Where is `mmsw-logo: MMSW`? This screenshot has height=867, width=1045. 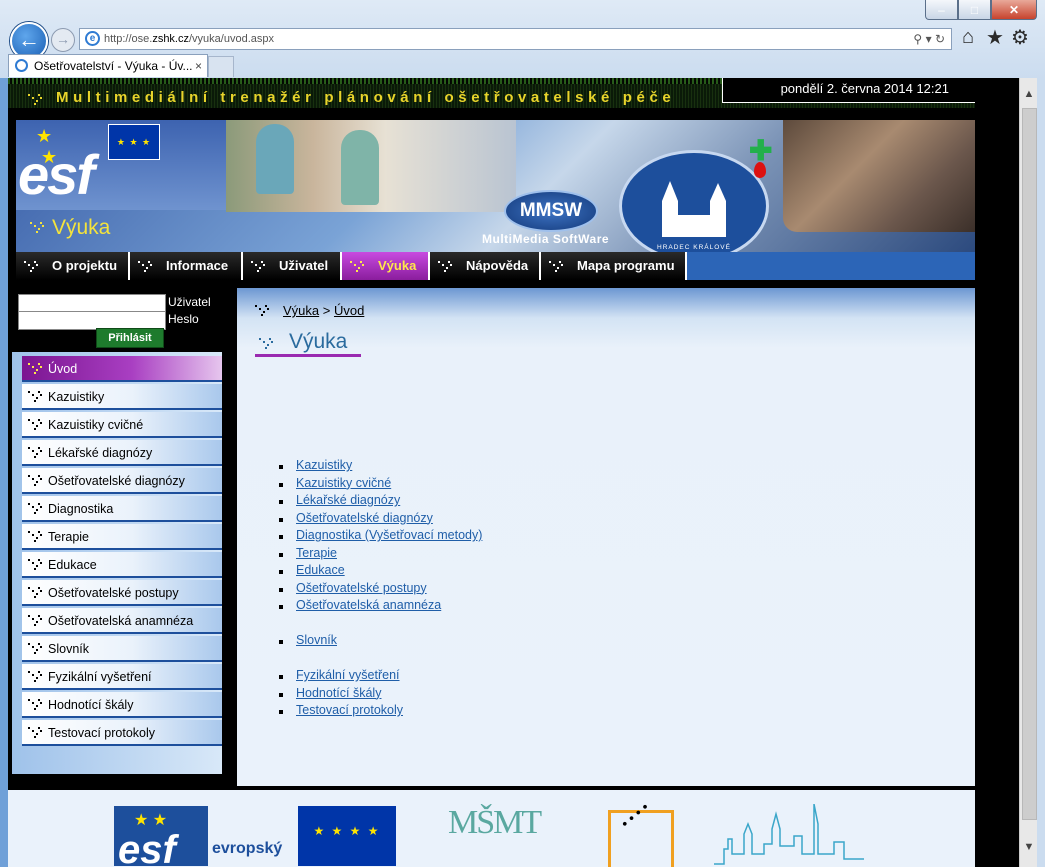
mmsw-logo: MMSW is located at coordinates (551, 211).